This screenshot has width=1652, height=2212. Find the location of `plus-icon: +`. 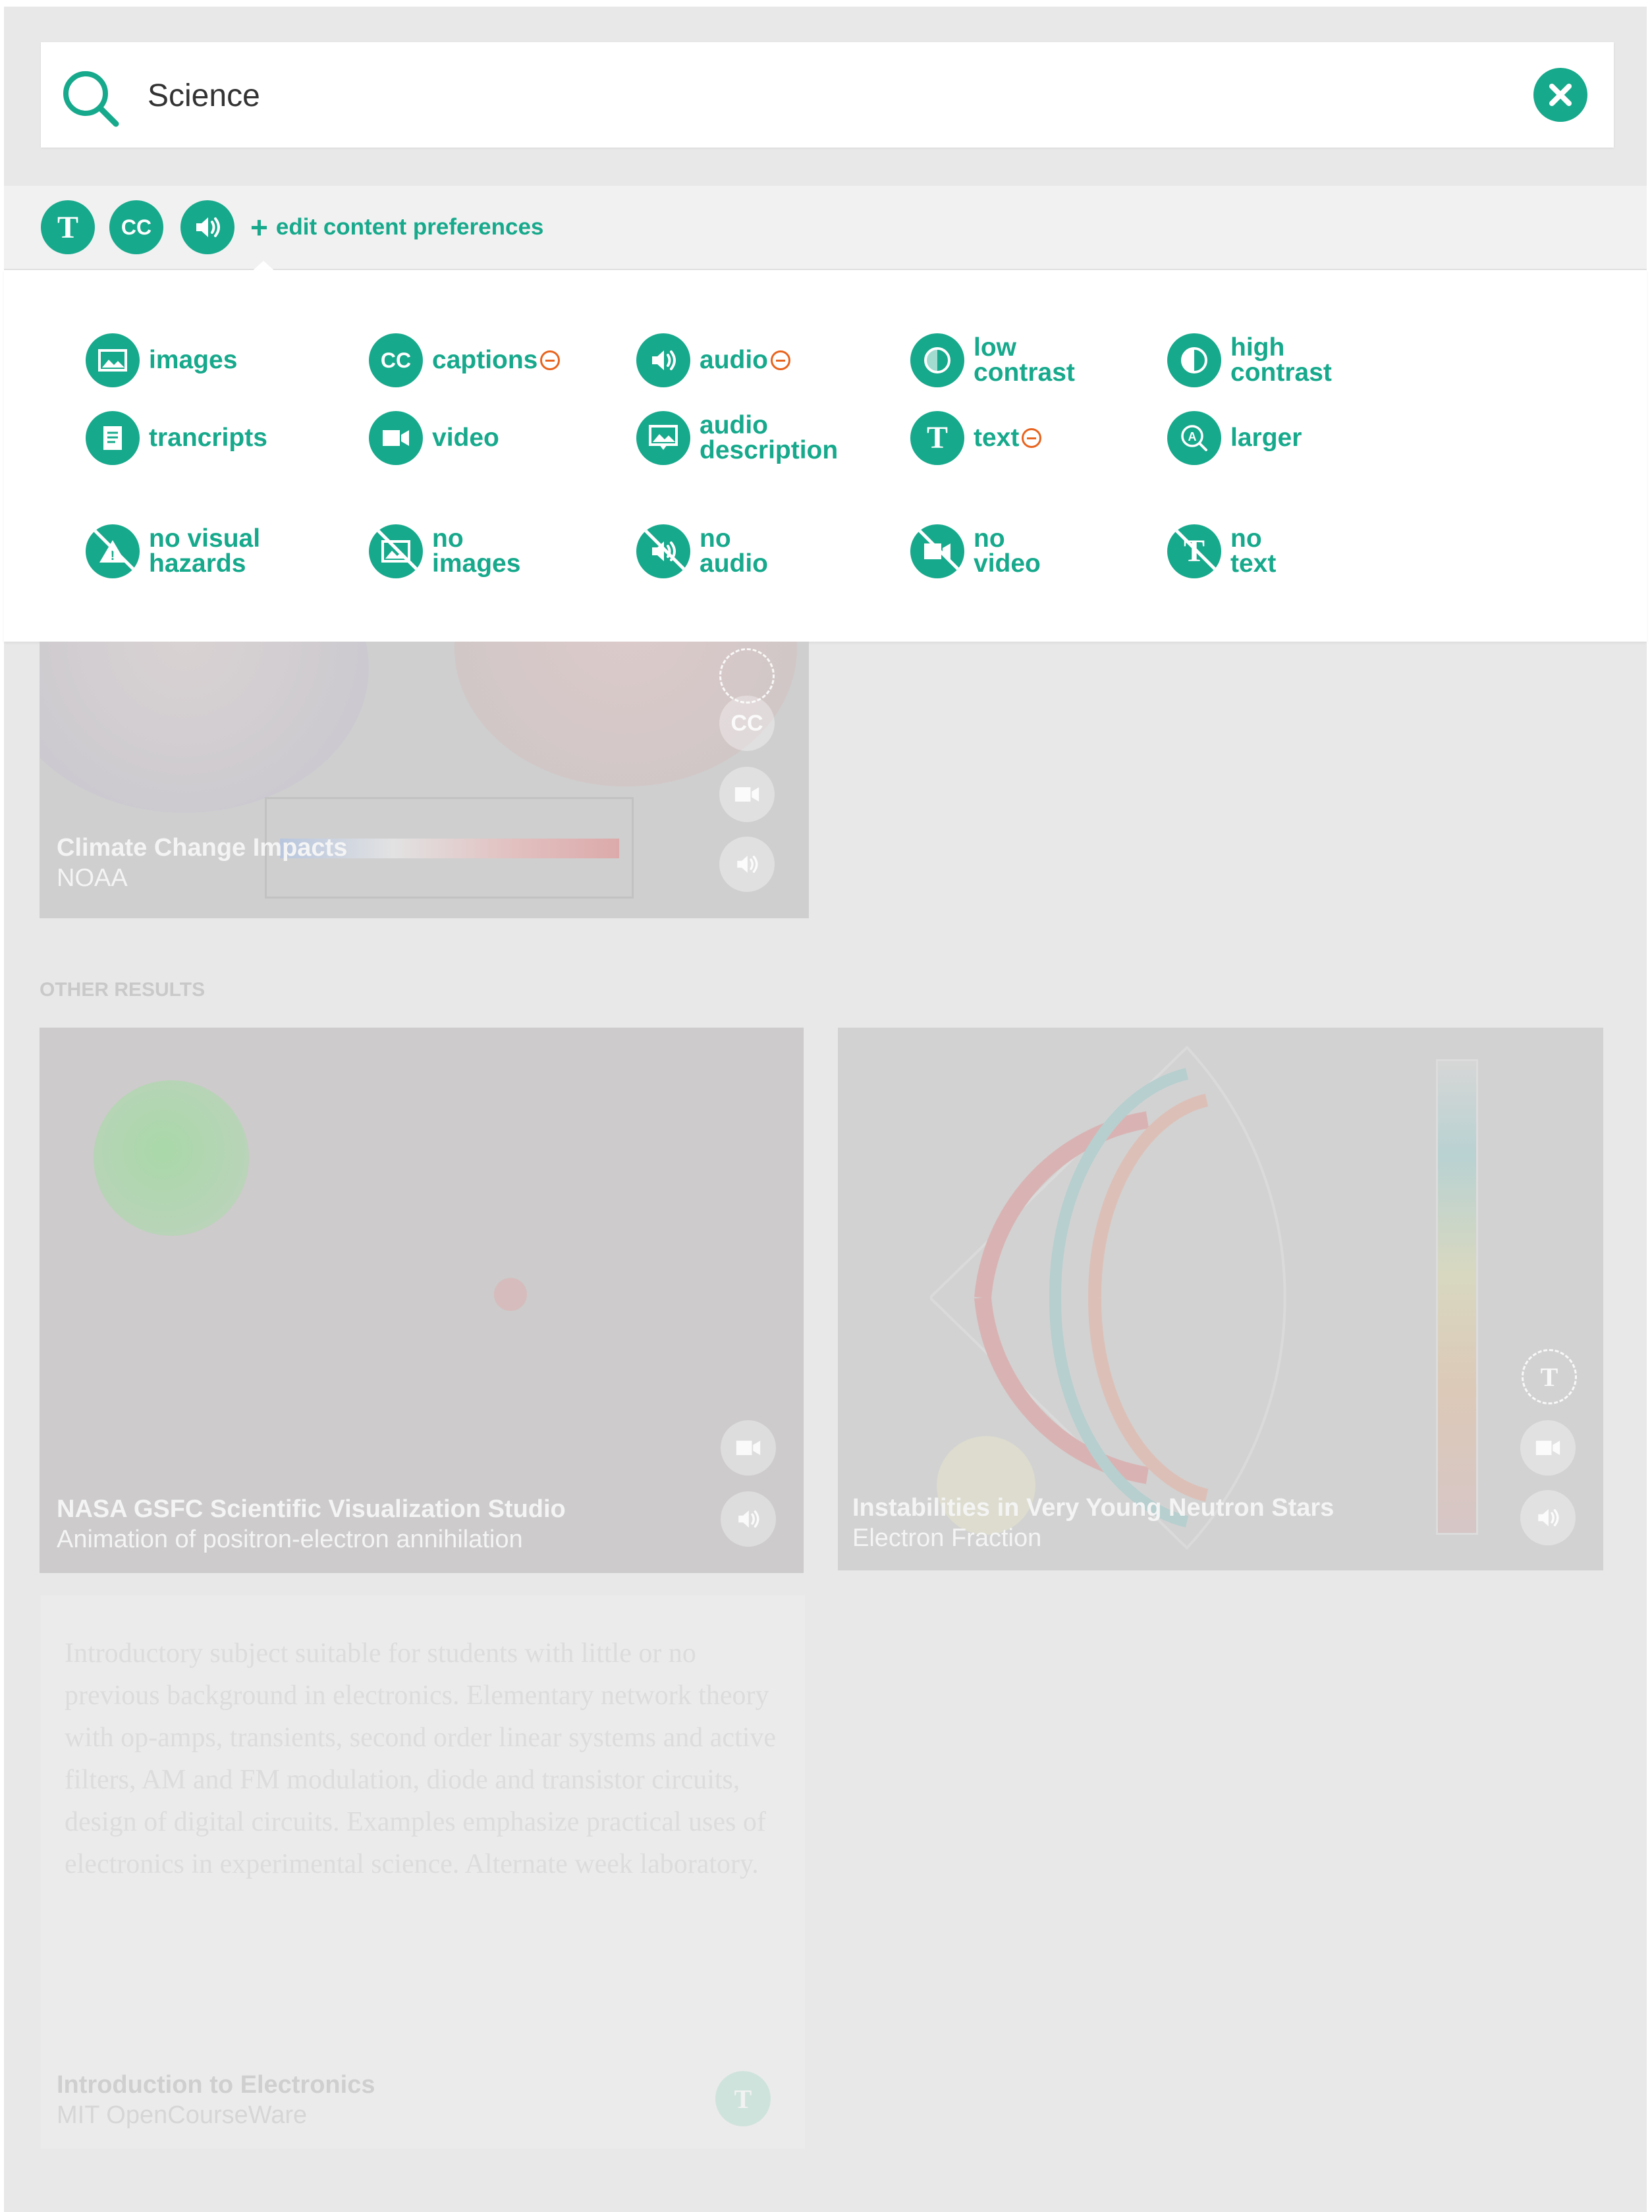

plus-icon: + is located at coordinates (259, 227).